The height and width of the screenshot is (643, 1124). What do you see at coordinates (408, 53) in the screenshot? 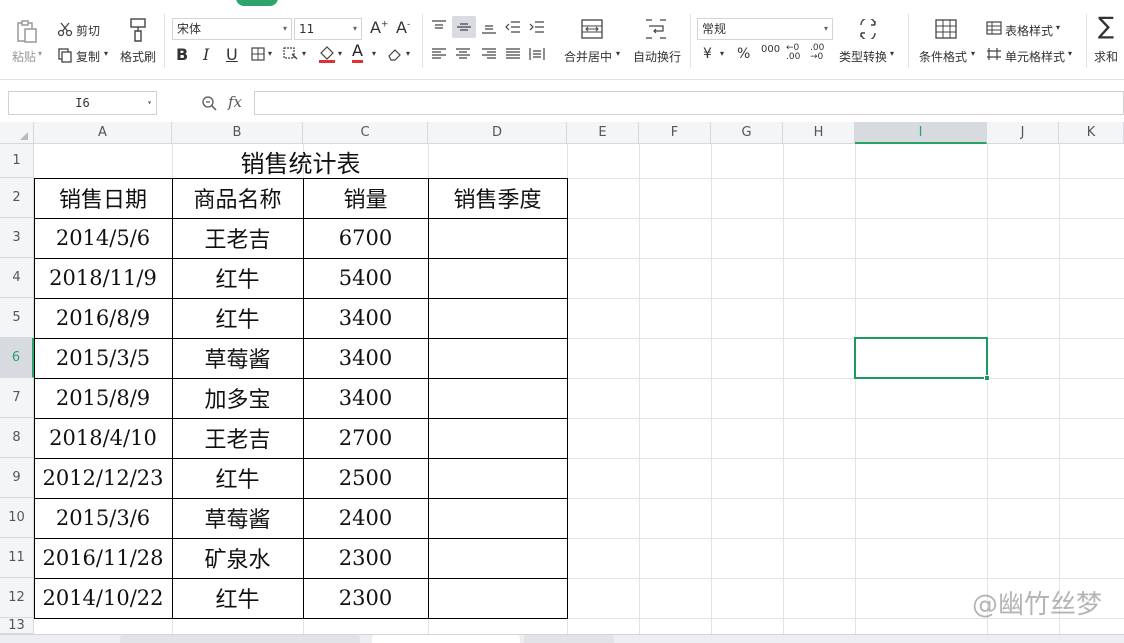
I see `clear-dropdown-icon: ▾` at bounding box center [408, 53].